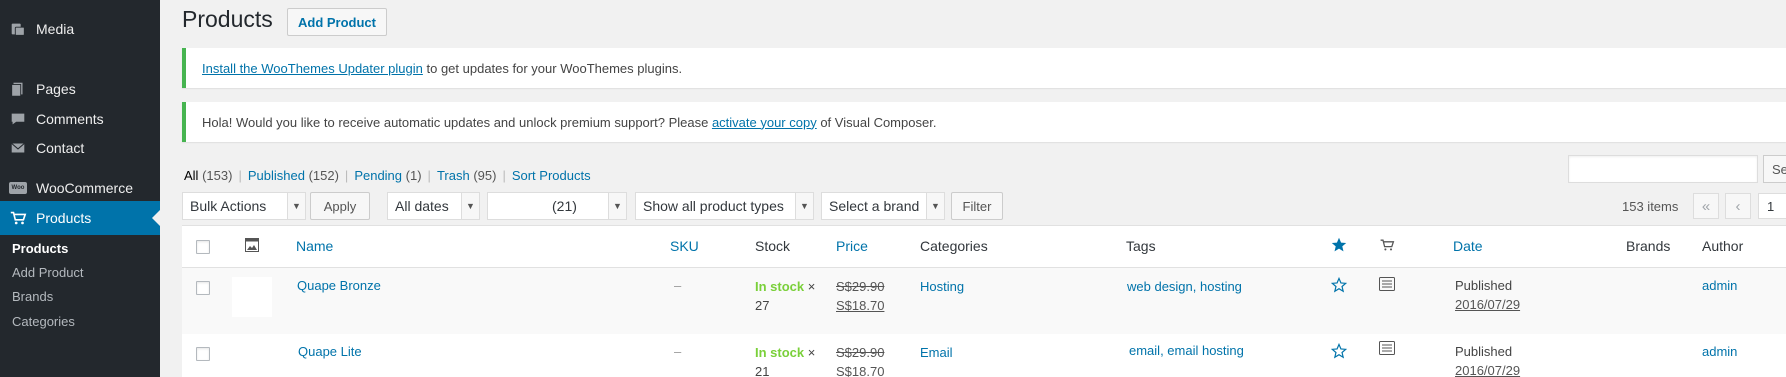 The image size is (1786, 377). Describe the element at coordinates (1184, 286) in the screenshot. I see `tags-links: web design, hosting` at that location.